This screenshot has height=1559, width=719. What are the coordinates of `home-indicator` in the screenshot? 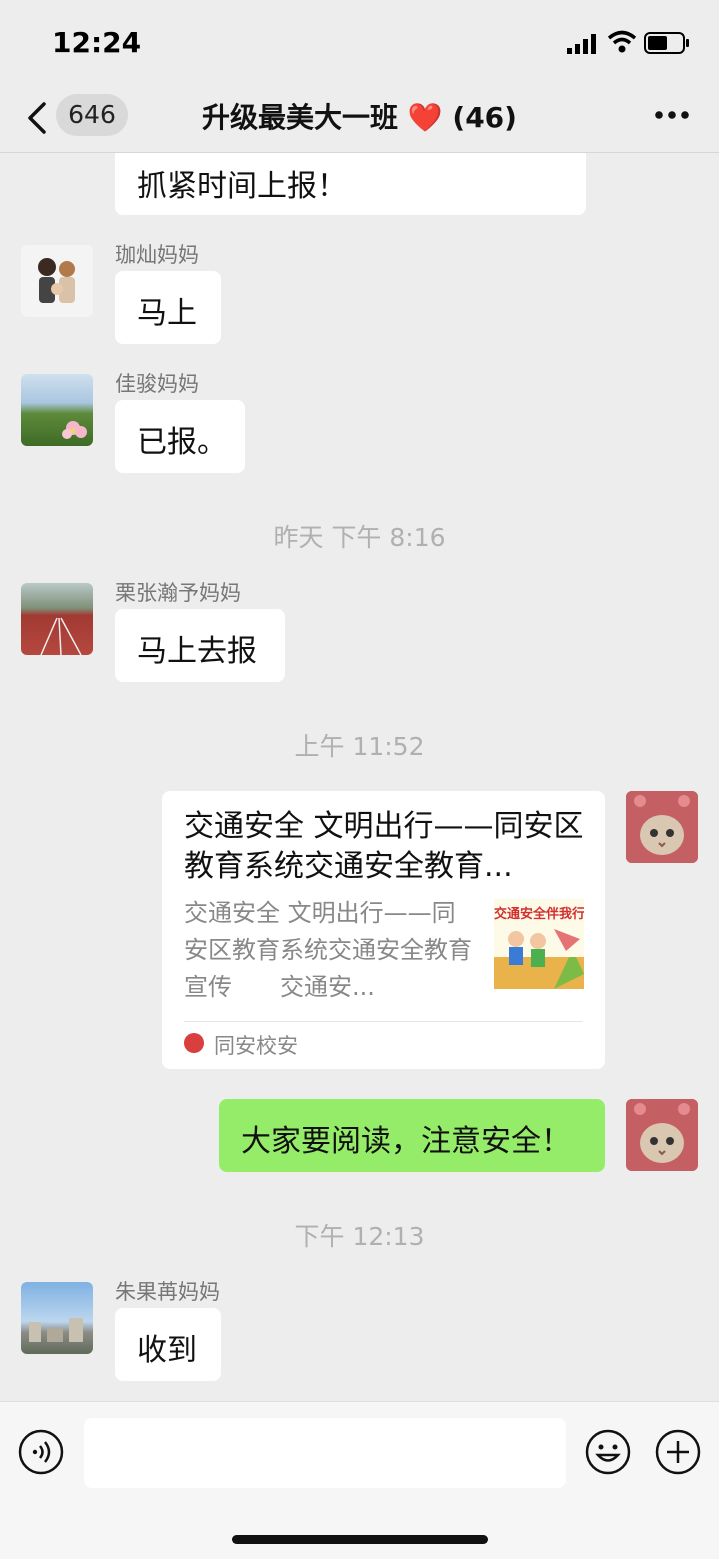 It's located at (360, 1539).